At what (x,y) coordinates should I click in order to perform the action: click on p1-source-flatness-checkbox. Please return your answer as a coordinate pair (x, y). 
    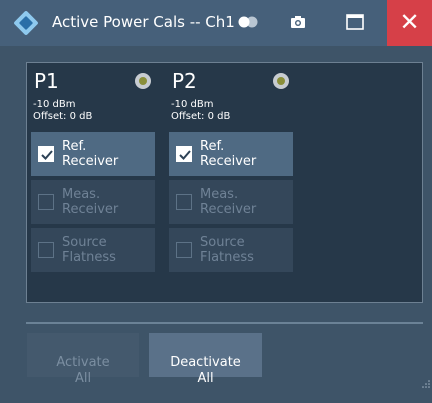
    Looking at the image, I should click on (46, 250).